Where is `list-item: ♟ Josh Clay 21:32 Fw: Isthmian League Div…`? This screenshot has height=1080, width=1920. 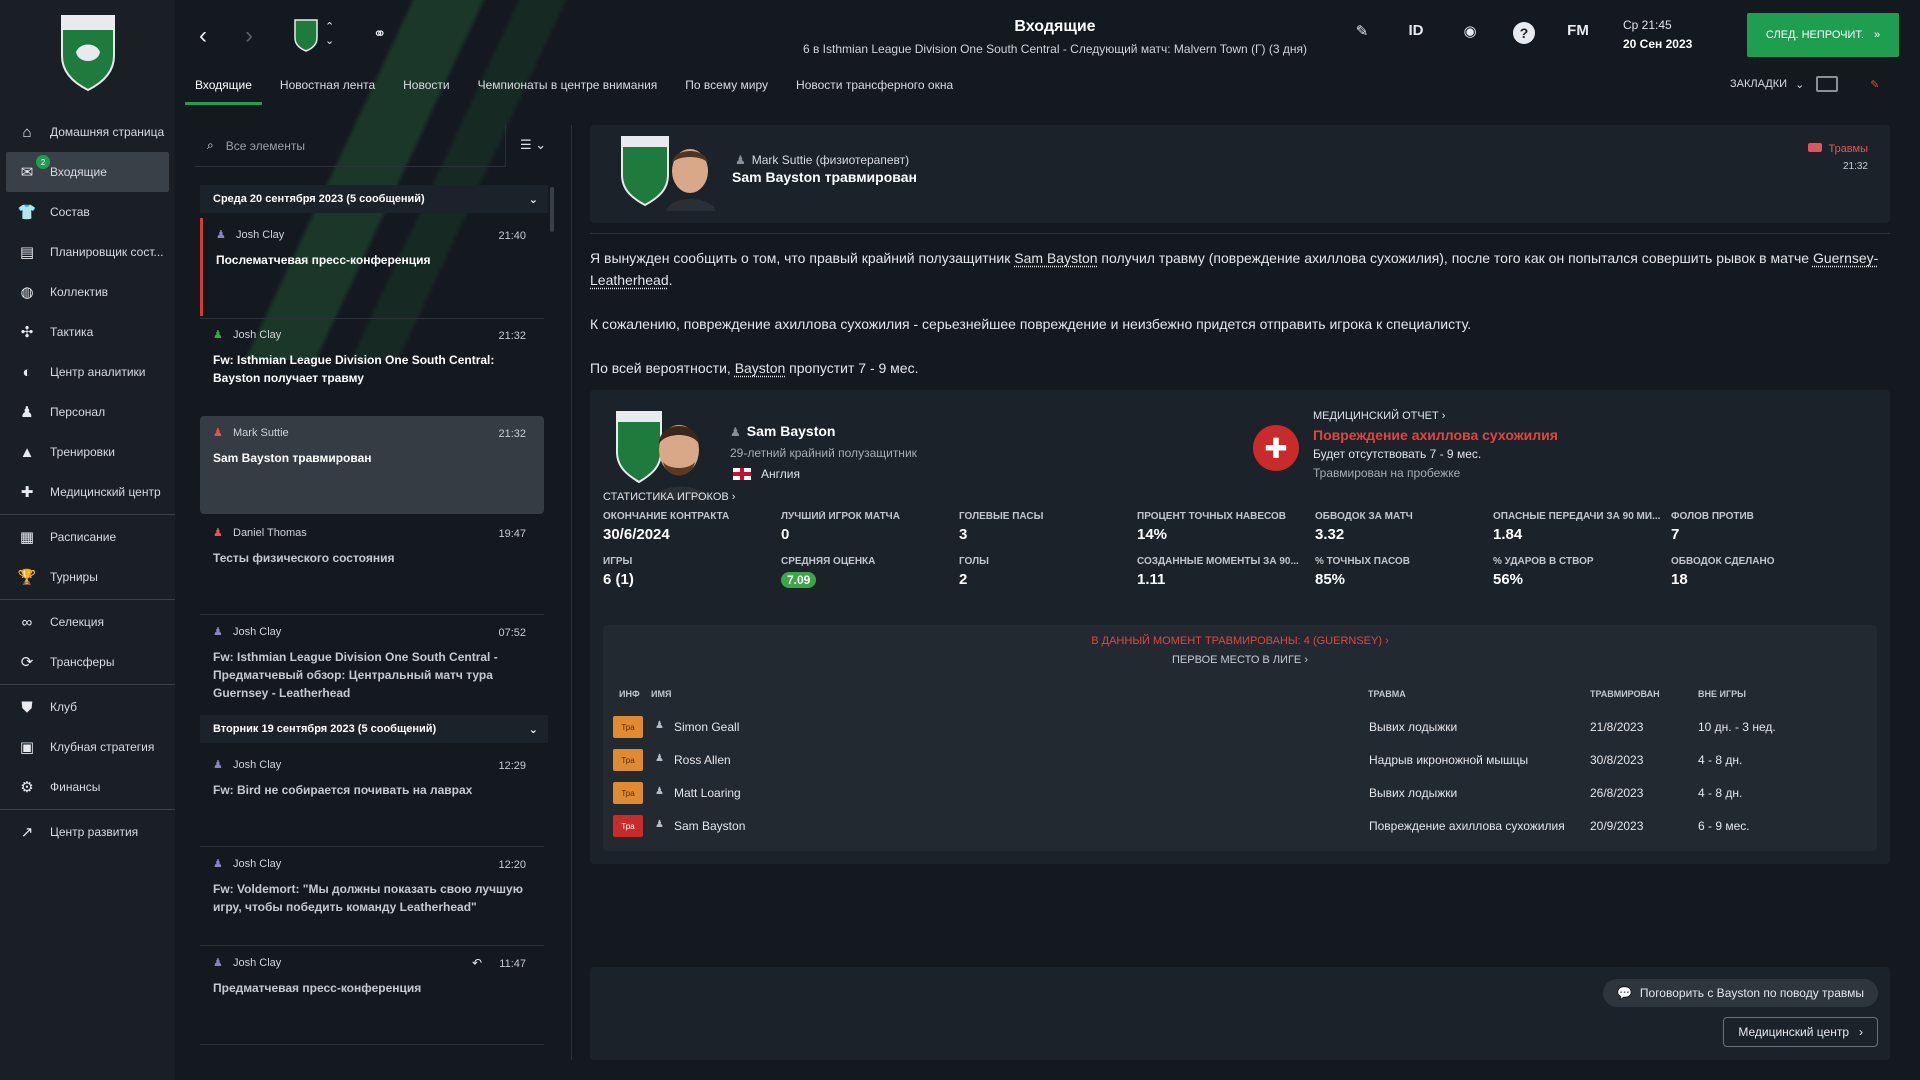
list-item: ♟ Josh Clay 21:32 Fw: Isthmian League Div… is located at coordinates (372, 367).